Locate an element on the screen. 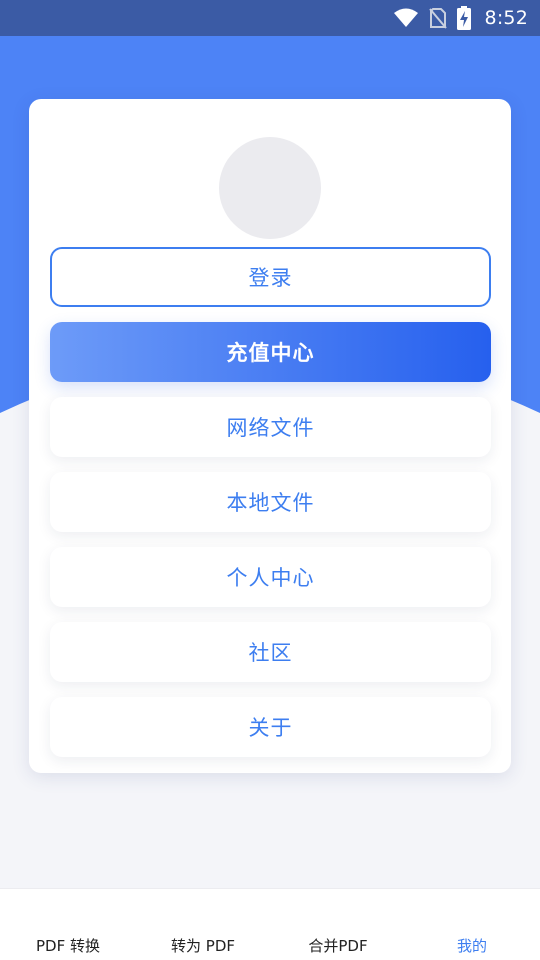 The width and height of the screenshot is (540, 960). avatar is located at coordinates (270, 188).